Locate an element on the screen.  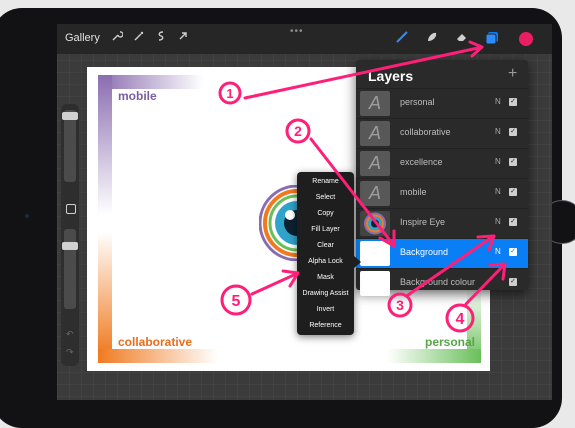
annotation-number-1: 1 is located at coordinates (229, 93).